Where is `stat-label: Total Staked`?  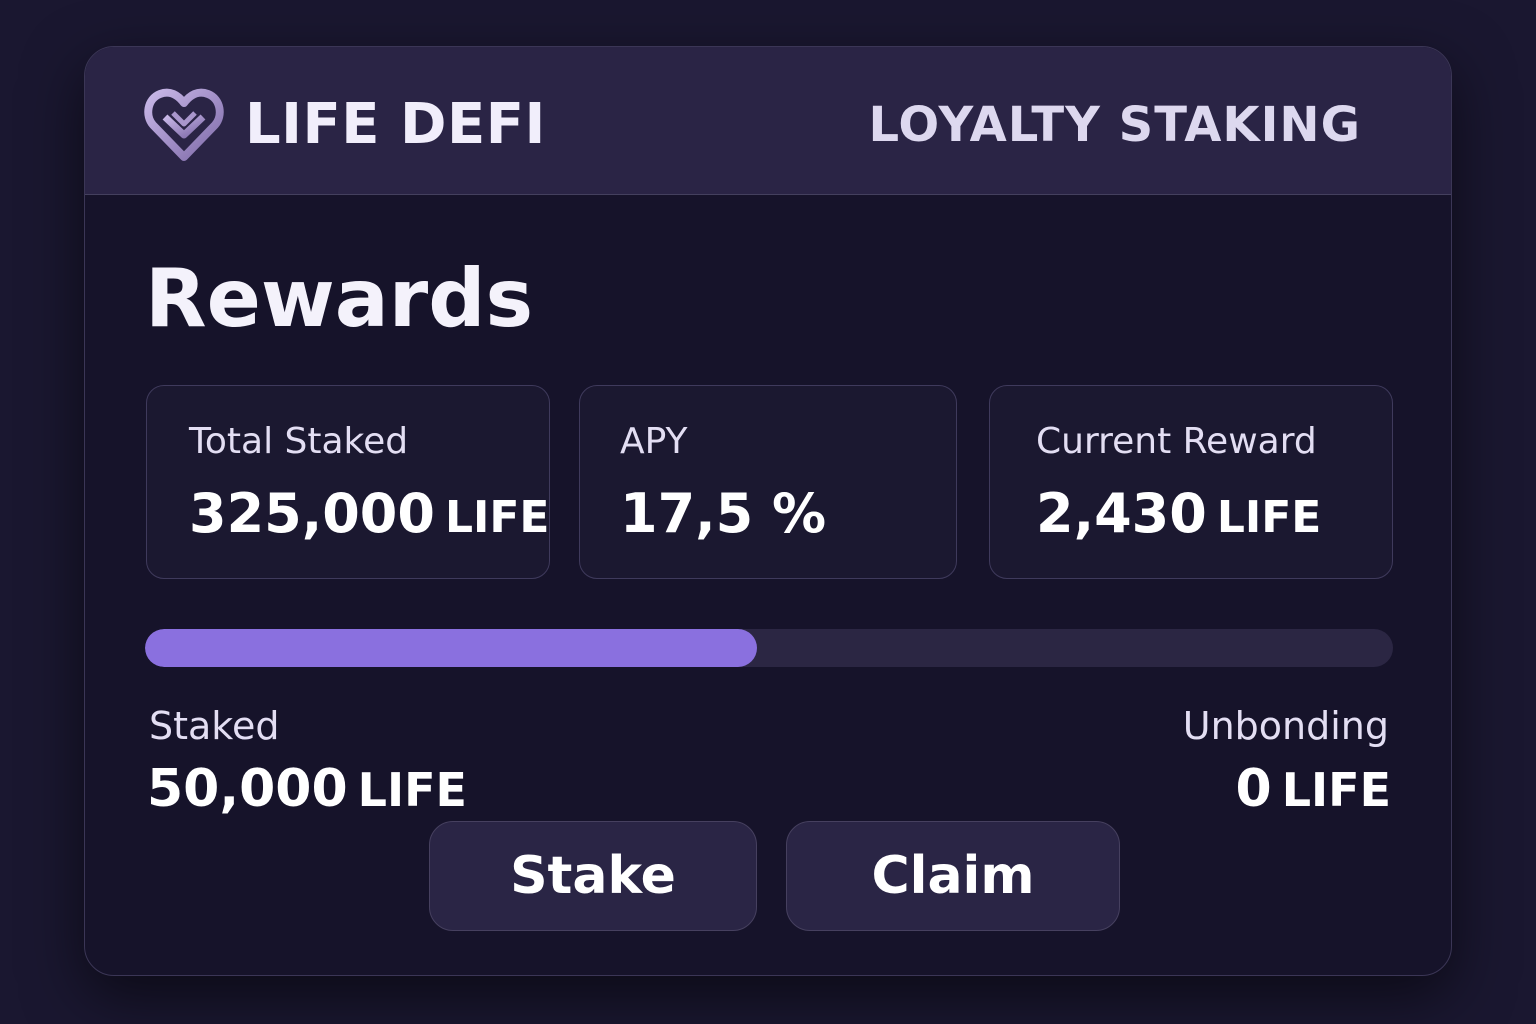
stat-label: Total Staked is located at coordinates (299, 441).